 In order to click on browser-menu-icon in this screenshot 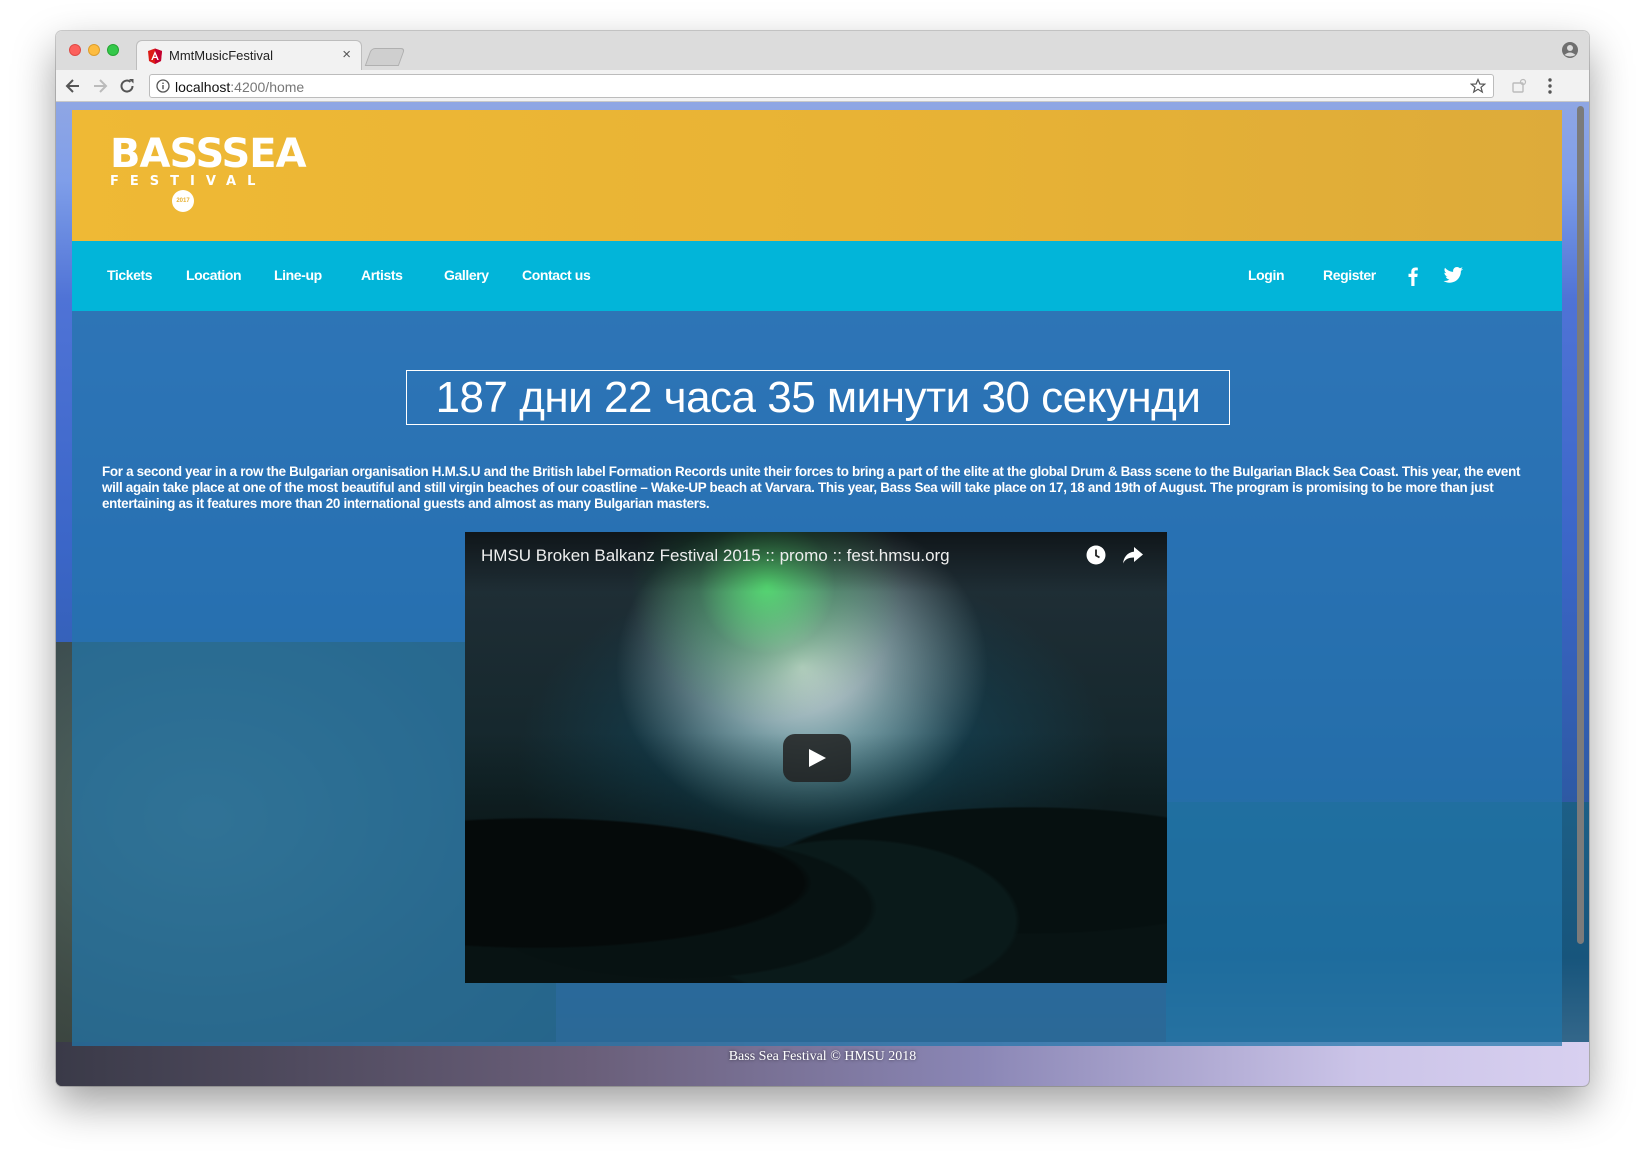, I will do `click(1550, 86)`.